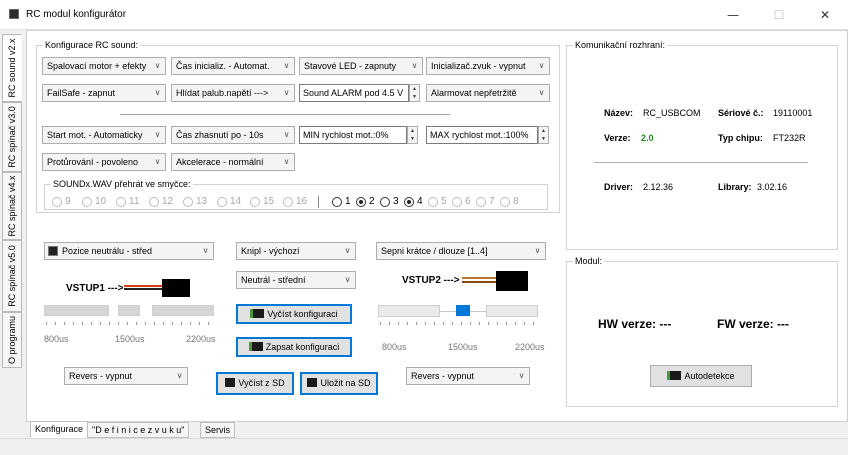  Describe the element at coordinates (365, 201) in the screenshot. I see `radio-2: 2` at that location.